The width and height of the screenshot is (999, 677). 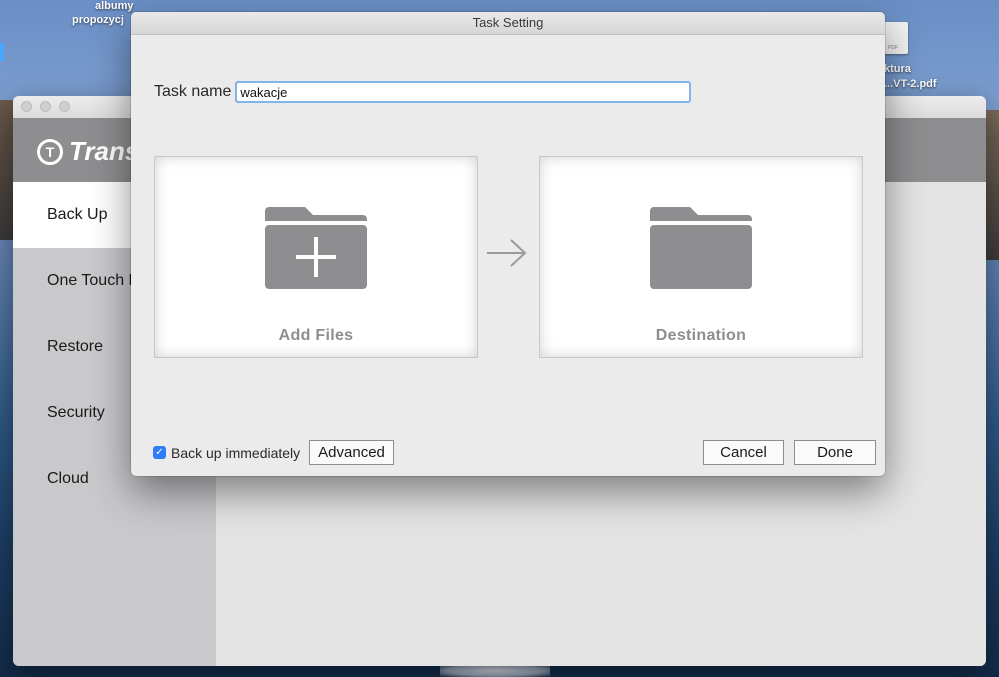 What do you see at coordinates (508, 23) in the screenshot?
I see `dialog-title: Task Setting` at bounding box center [508, 23].